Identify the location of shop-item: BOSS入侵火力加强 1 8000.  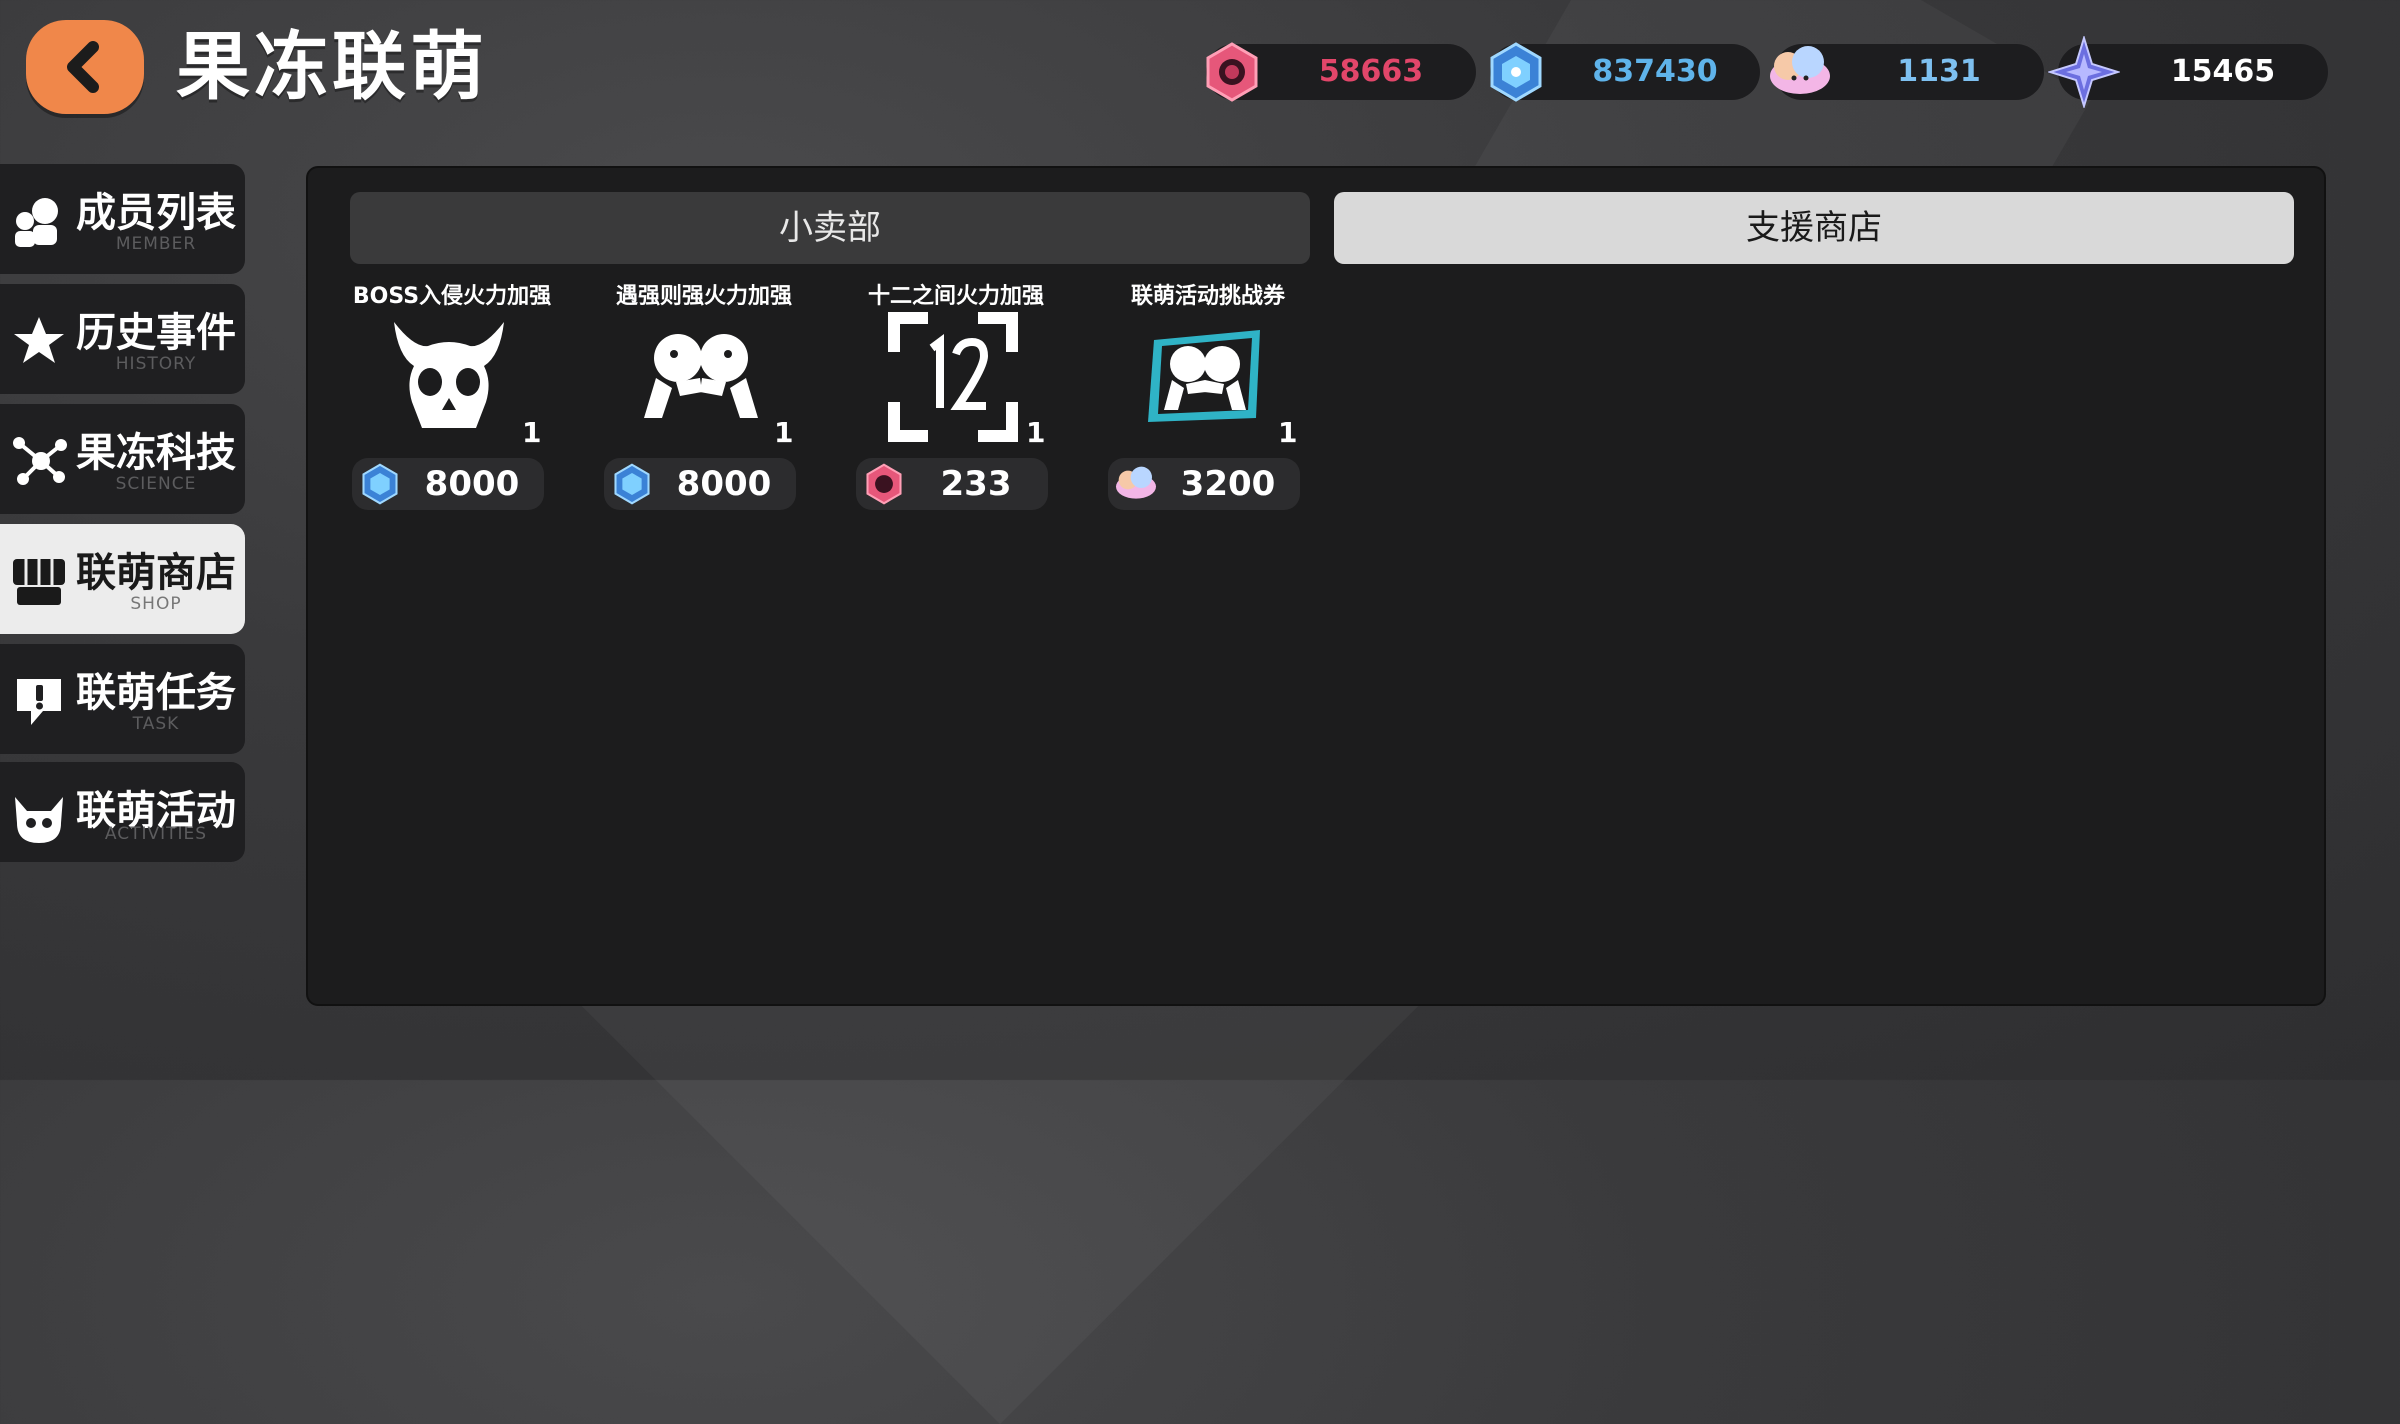
(452, 396).